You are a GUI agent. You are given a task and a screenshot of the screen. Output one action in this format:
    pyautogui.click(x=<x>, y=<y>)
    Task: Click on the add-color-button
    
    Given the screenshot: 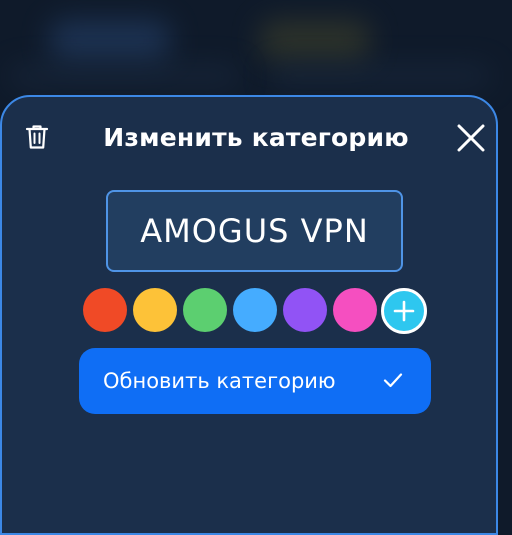 What is the action you would take?
    pyautogui.click(x=404, y=311)
    